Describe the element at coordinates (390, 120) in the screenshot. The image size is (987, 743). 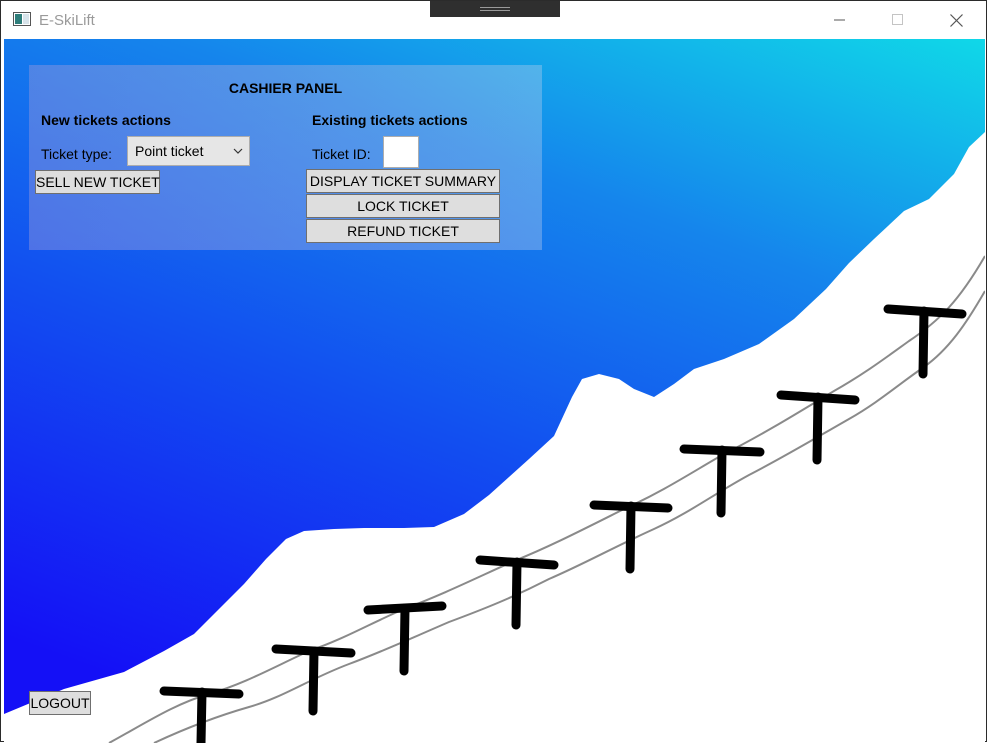
I see `existing-tickets-heading: Existing tickets actions` at that location.